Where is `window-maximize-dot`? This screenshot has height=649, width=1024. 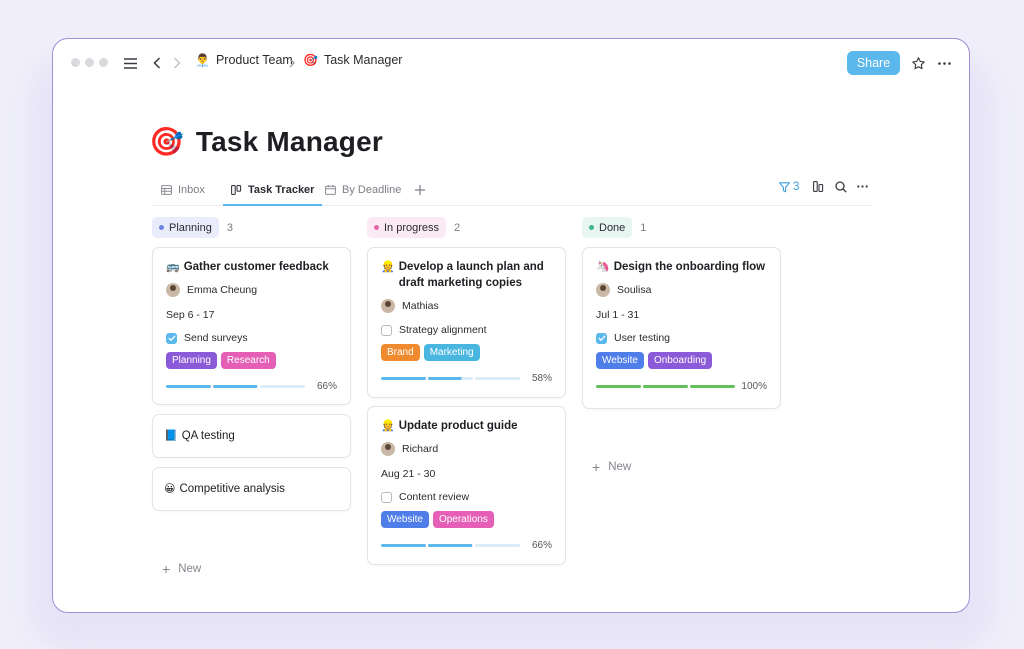
window-maximize-dot is located at coordinates (103, 62).